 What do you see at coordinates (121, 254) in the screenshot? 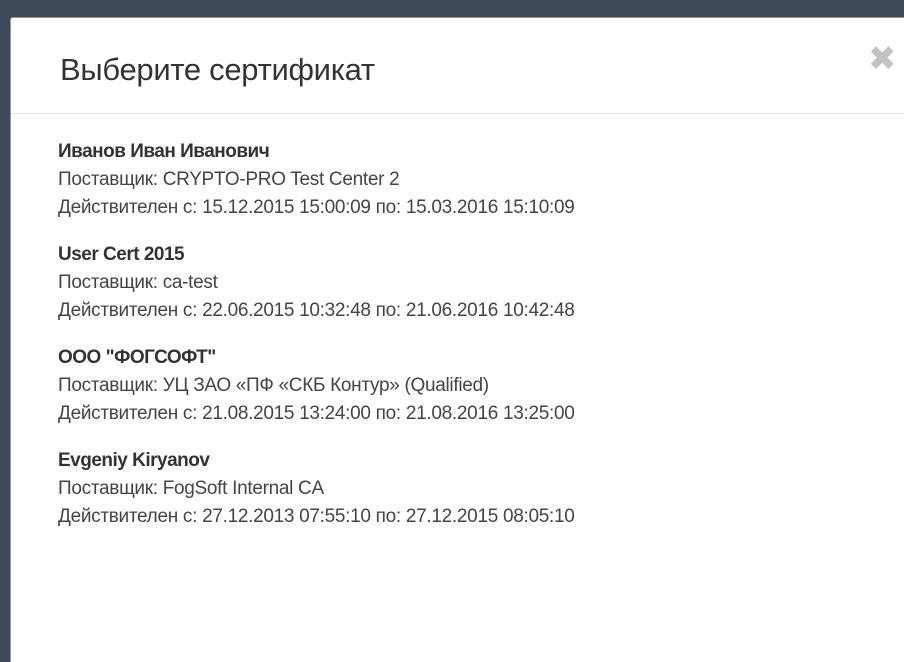
I see `certificate-name: User Cert 2015` at bounding box center [121, 254].